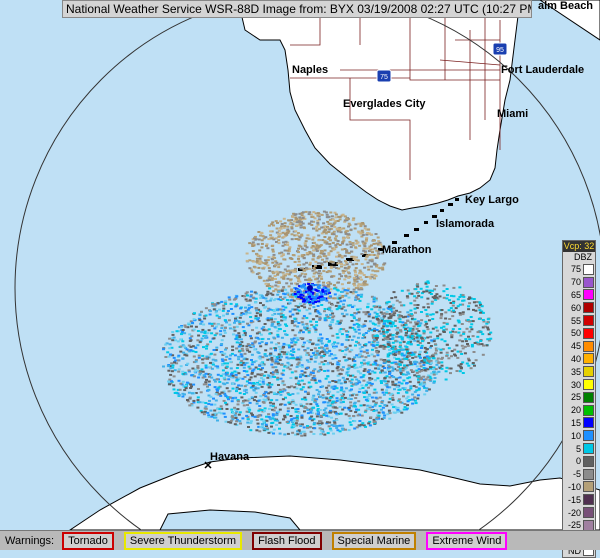  Describe the element at coordinates (467, 540) in the screenshot. I see `warning-extreme-wind: Extreme Wind` at that location.